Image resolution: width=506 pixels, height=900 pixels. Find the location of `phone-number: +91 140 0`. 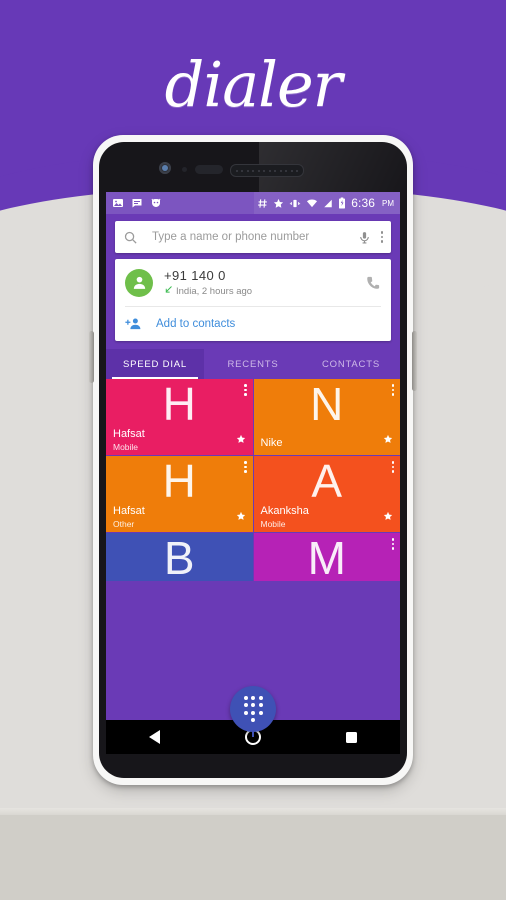

phone-number: +91 140 0 is located at coordinates (195, 275).